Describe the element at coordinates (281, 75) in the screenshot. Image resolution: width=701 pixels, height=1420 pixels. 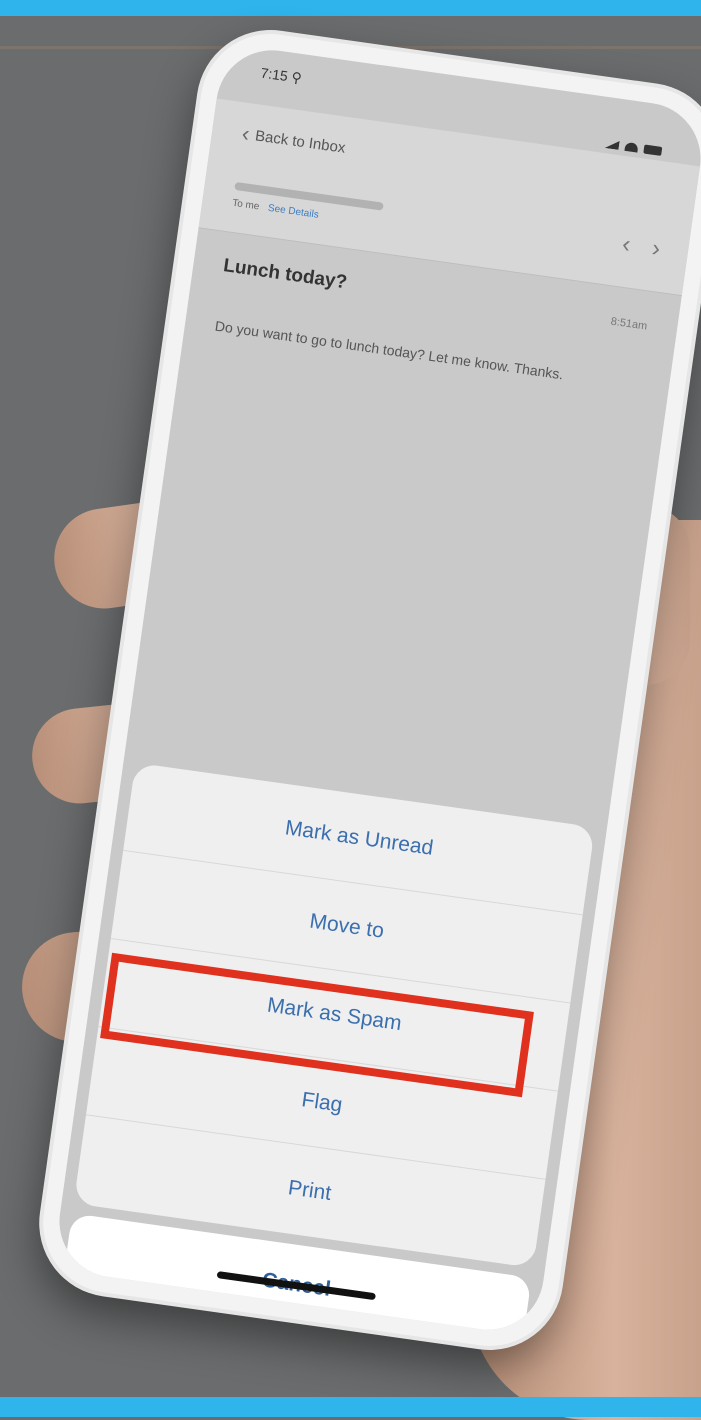
I see `status-time: 7:15 ⚲` at that location.